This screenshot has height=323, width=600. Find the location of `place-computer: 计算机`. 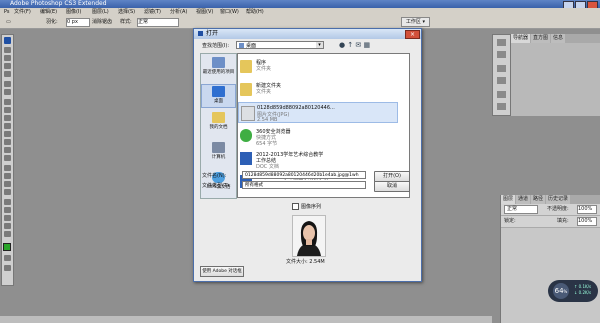

place-computer: 计算机 is located at coordinates (218, 151).